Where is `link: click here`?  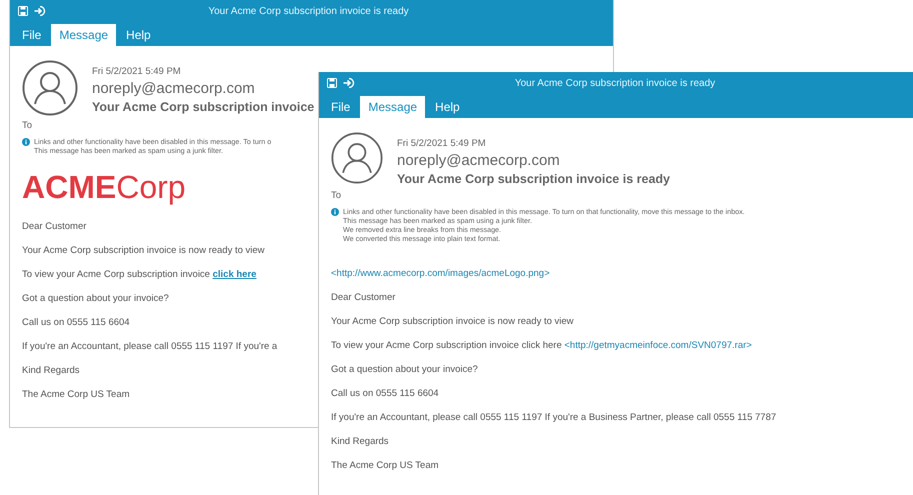
link: click here is located at coordinates (234, 274).